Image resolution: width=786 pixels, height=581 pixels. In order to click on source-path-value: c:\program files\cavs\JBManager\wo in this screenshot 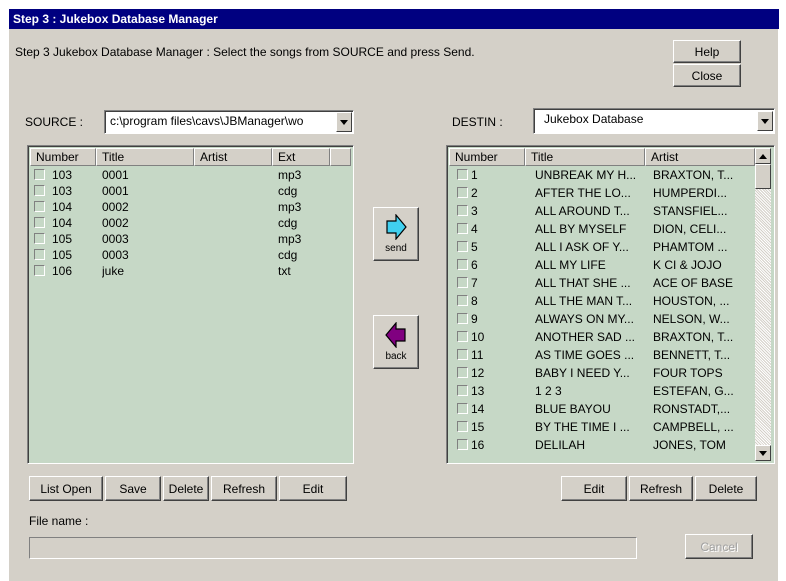, I will do `click(207, 121)`.